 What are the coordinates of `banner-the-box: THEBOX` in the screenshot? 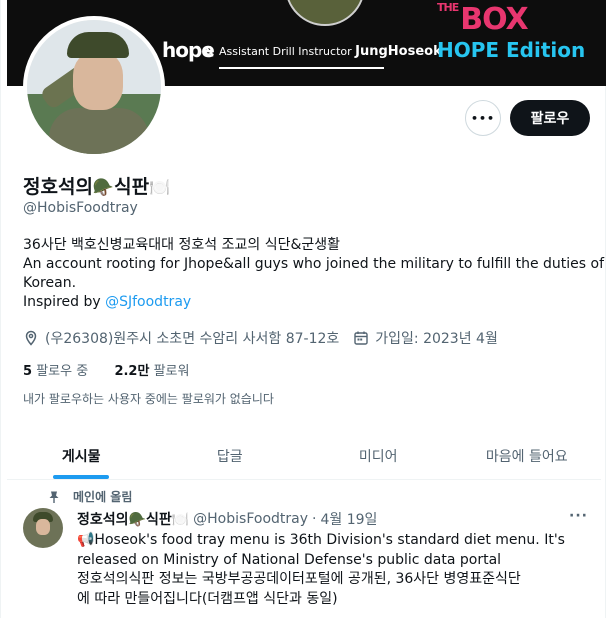 It's located at (483, 19).